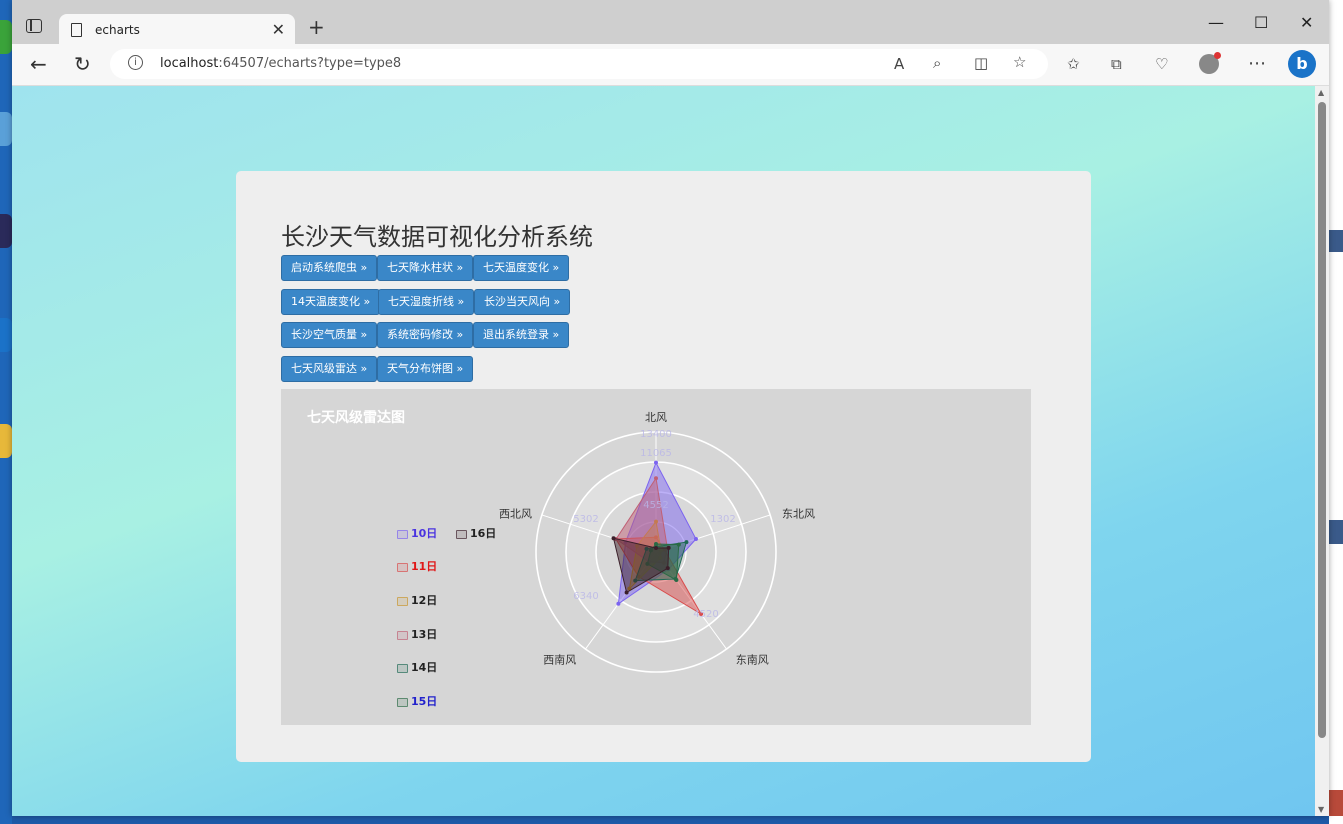 Image resolution: width=1343 pixels, height=824 pixels. What do you see at coordinates (521, 268) in the screenshot?
I see `button-temperature-7day: 七天温度变化 »` at bounding box center [521, 268].